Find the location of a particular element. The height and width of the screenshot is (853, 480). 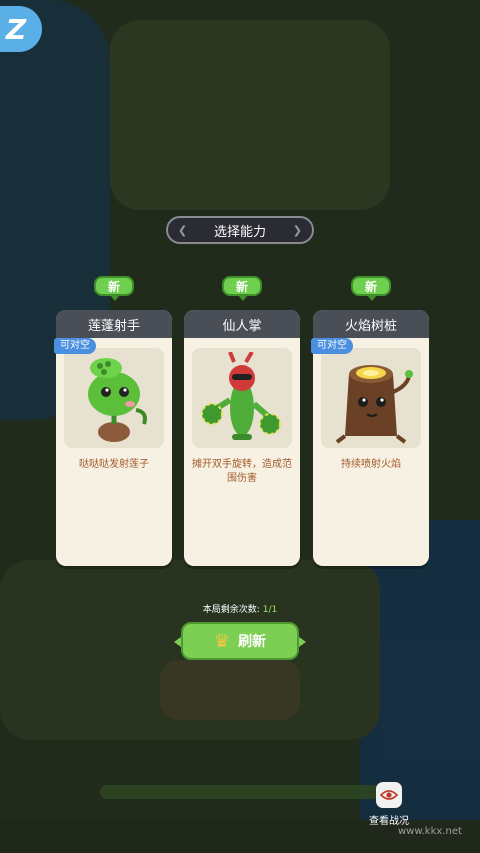

remaining-label: 本局剩余次数: is located at coordinates (231, 610).